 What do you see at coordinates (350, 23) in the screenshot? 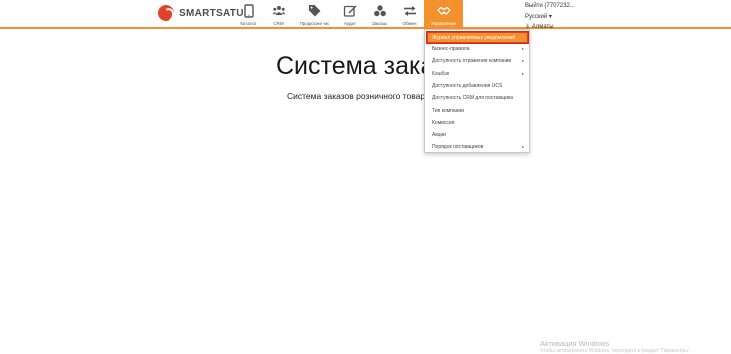
I see `nav-label: Аудит` at bounding box center [350, 23].